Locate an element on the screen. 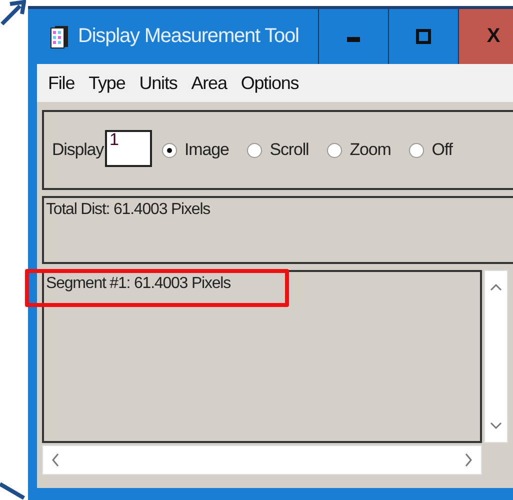  menu-item: Area is located at coordinates (209, 83).